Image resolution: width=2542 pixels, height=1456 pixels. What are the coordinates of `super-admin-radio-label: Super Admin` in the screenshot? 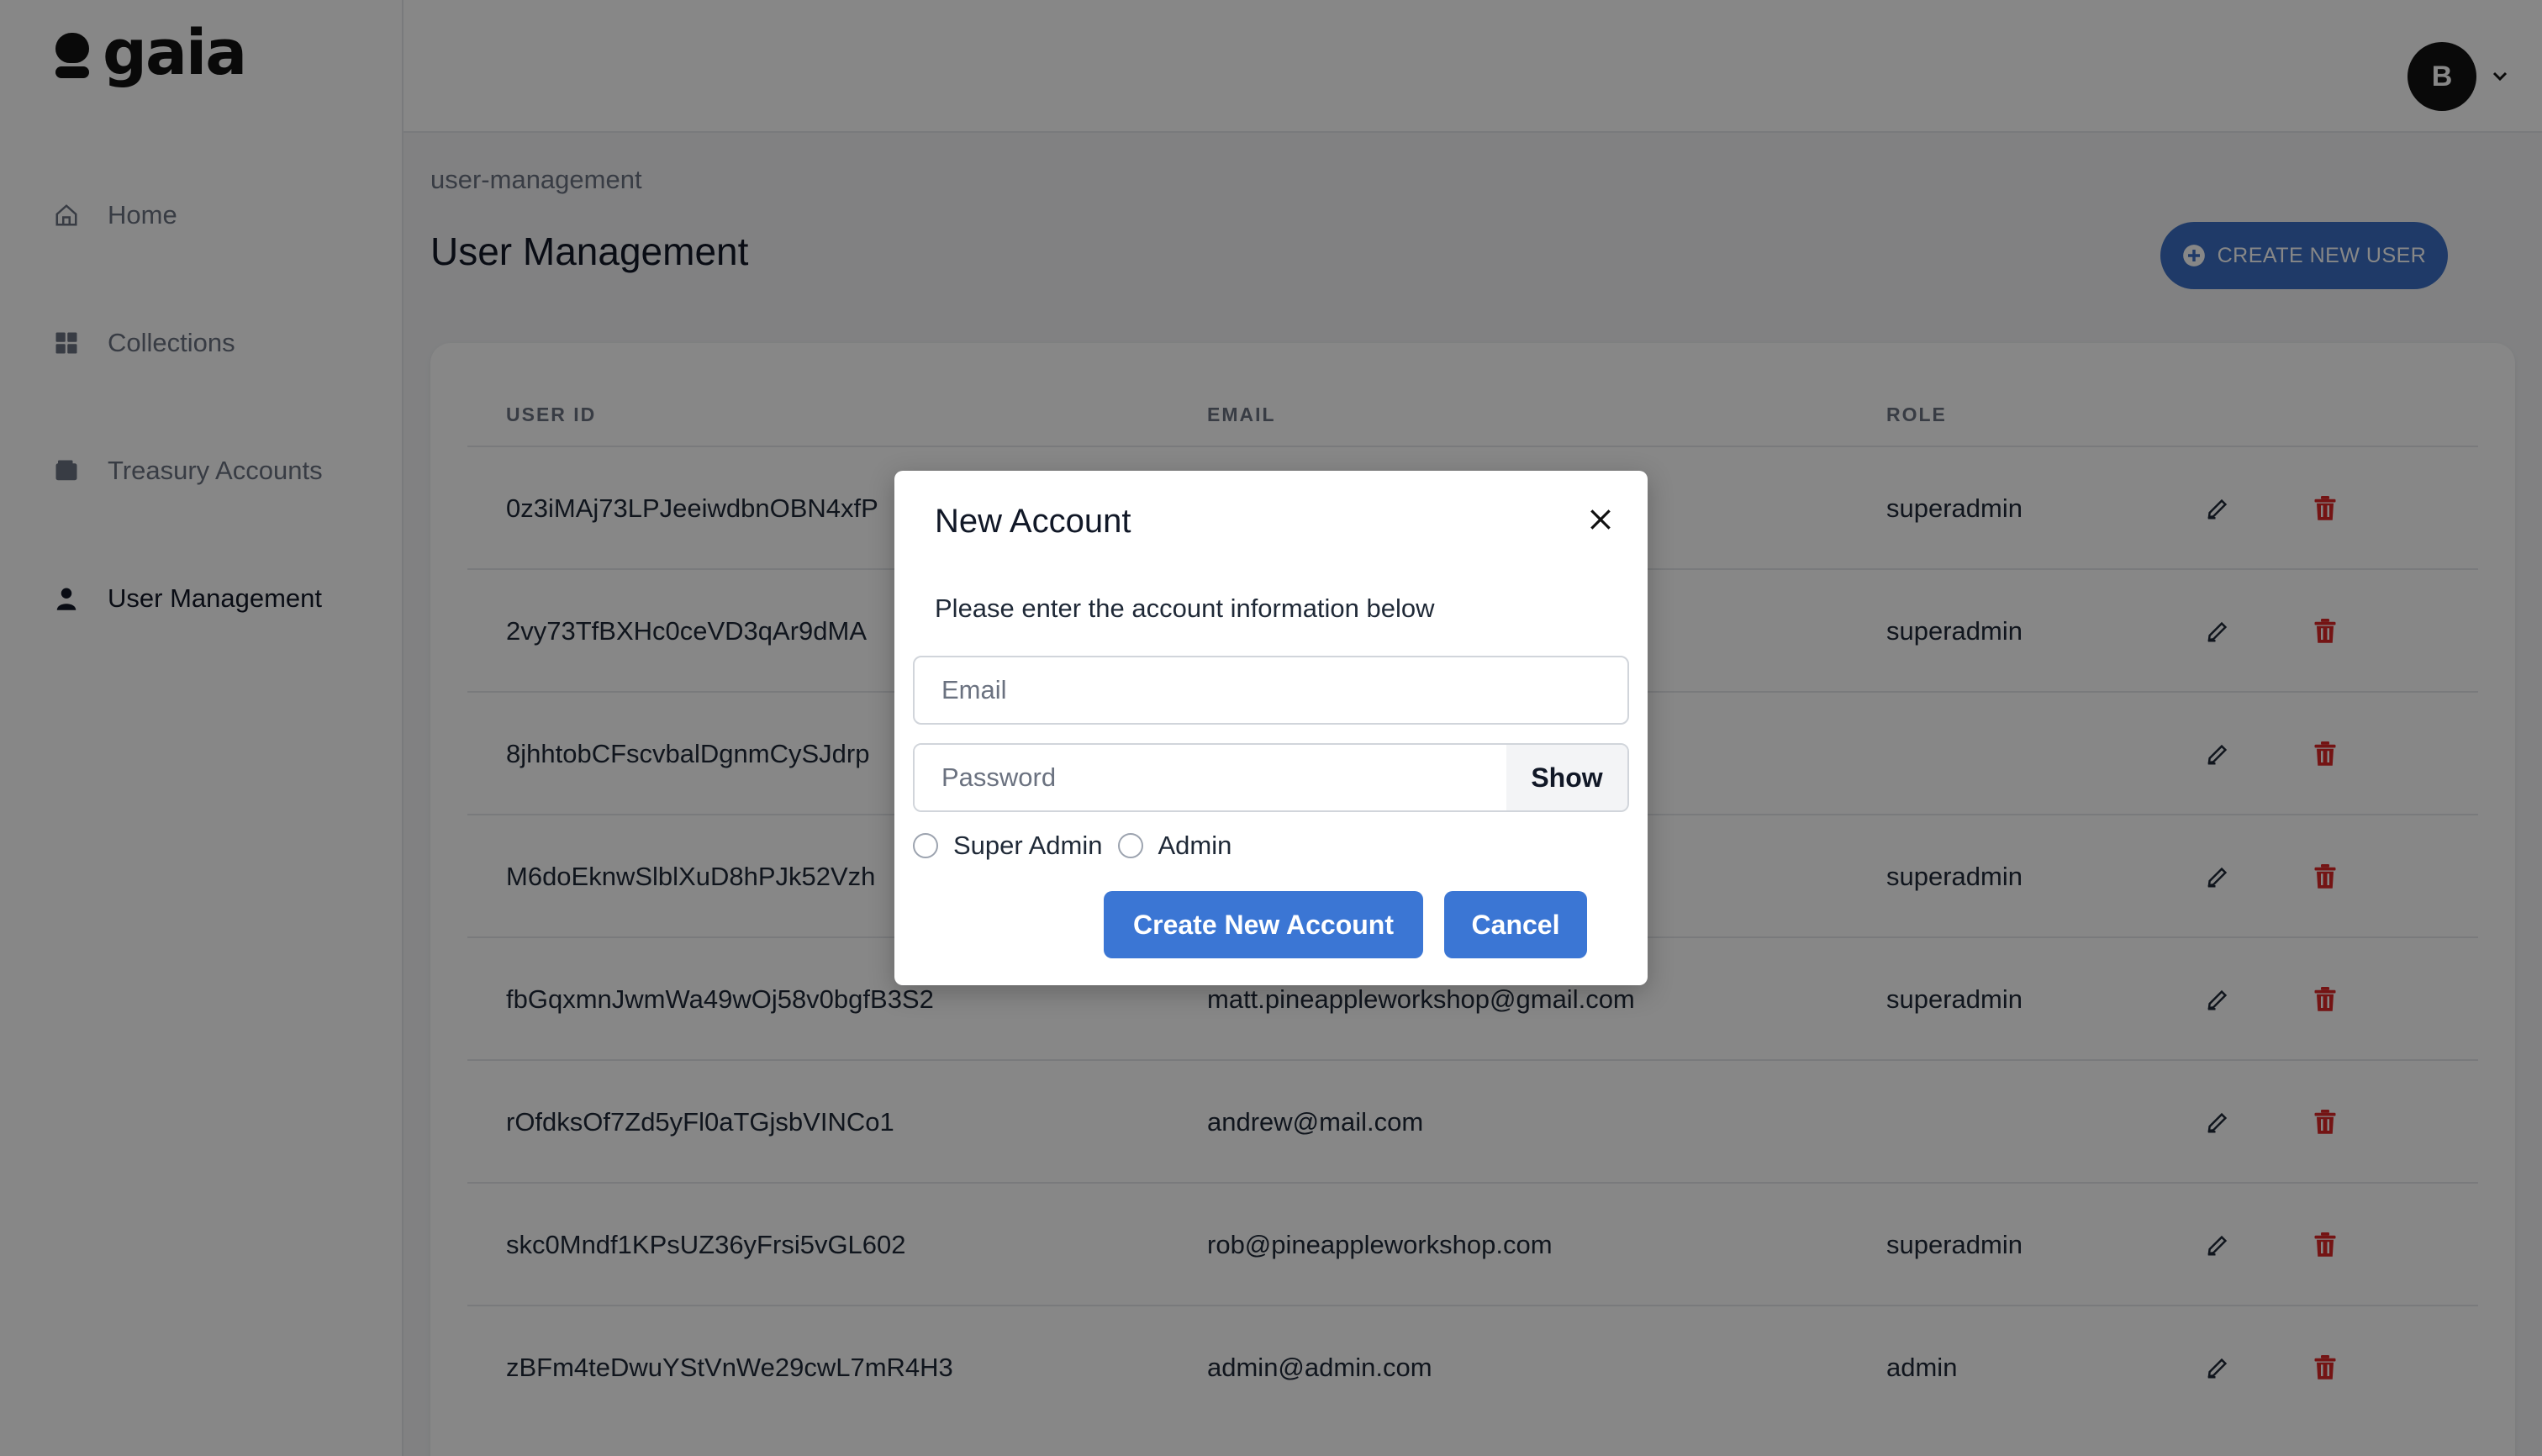 It's located at (1028, 846).